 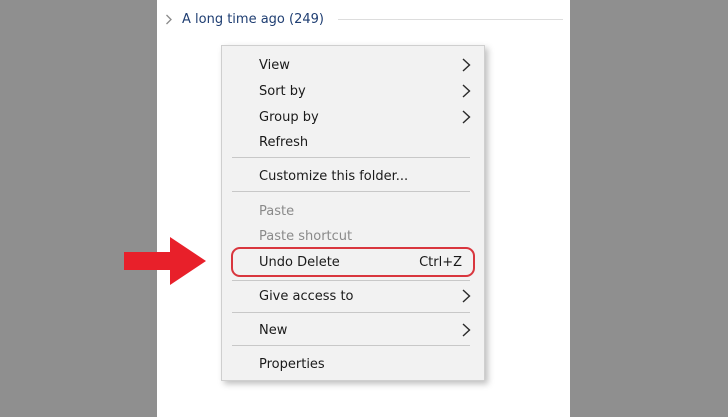 I want to click on menu-item-paste: Paste, so click(x=353, y=211).